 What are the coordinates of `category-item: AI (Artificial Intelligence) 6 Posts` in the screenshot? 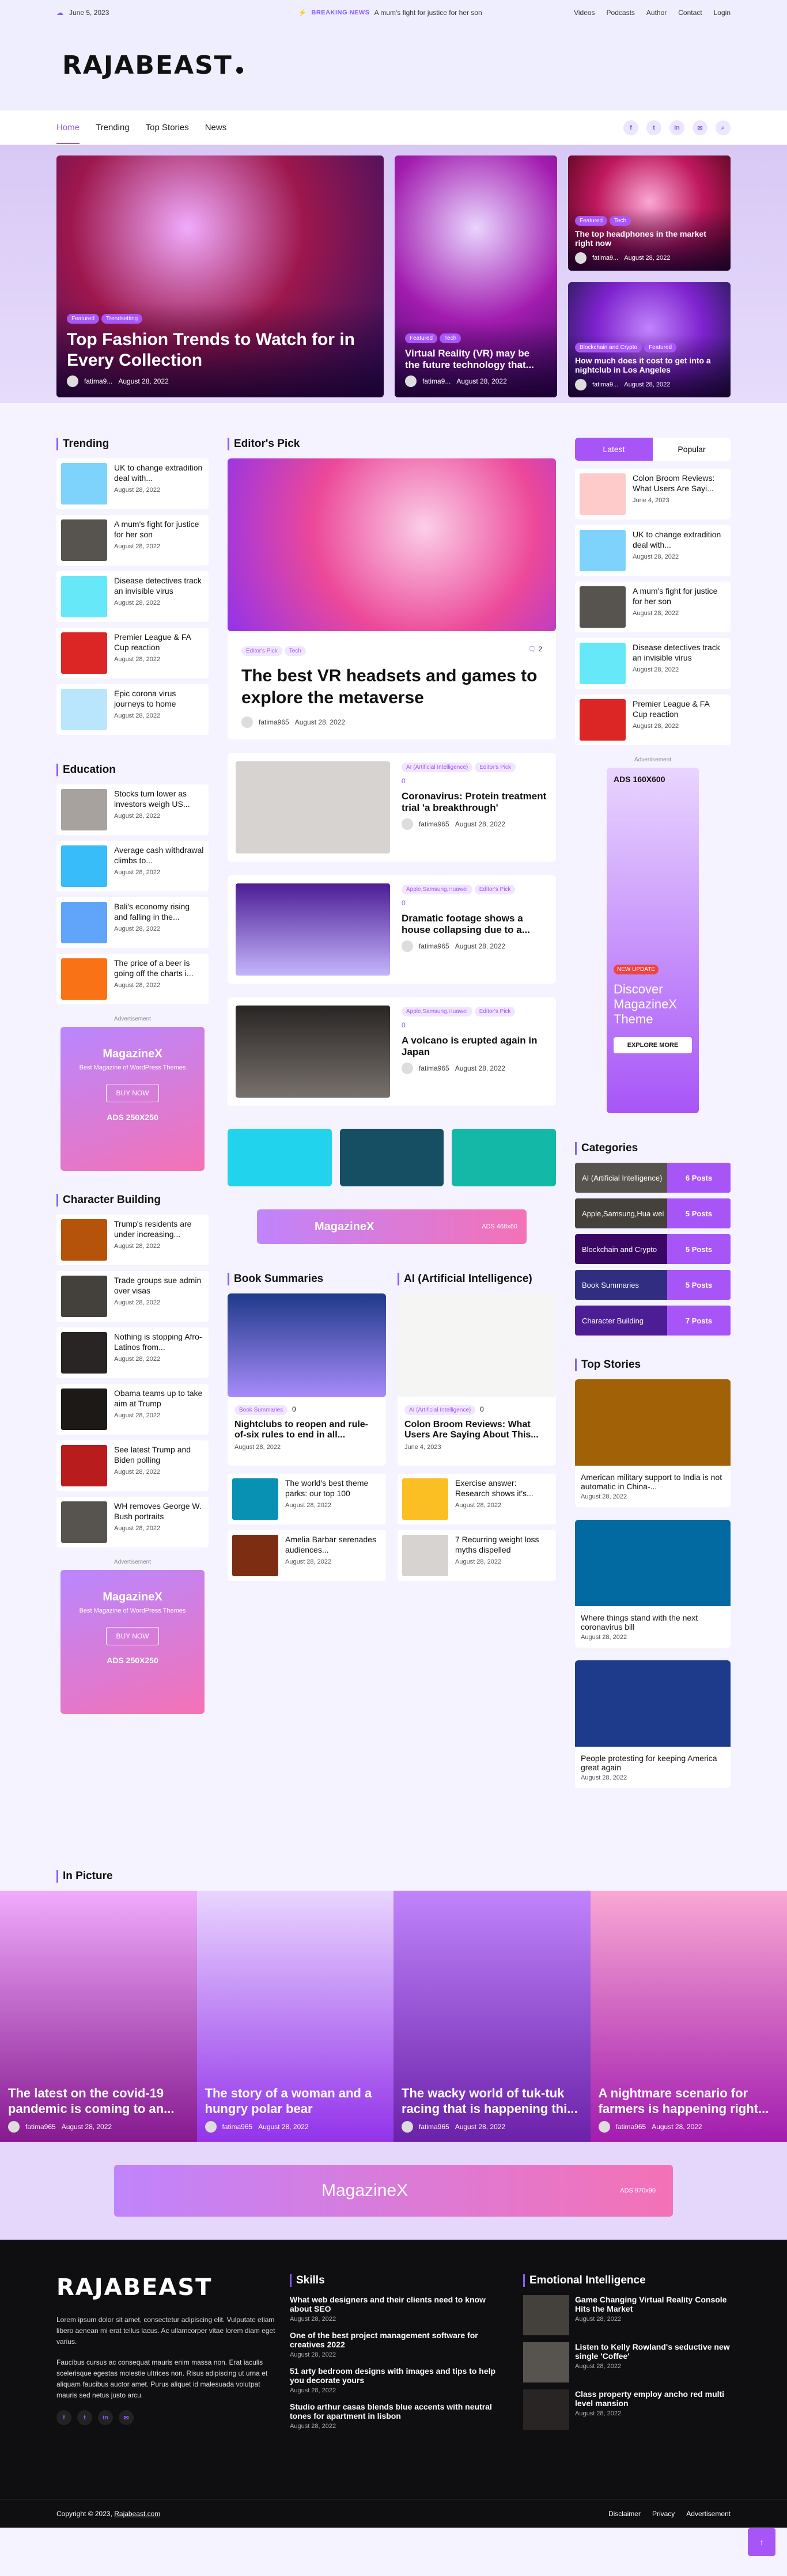 It's located at (653, 1178).